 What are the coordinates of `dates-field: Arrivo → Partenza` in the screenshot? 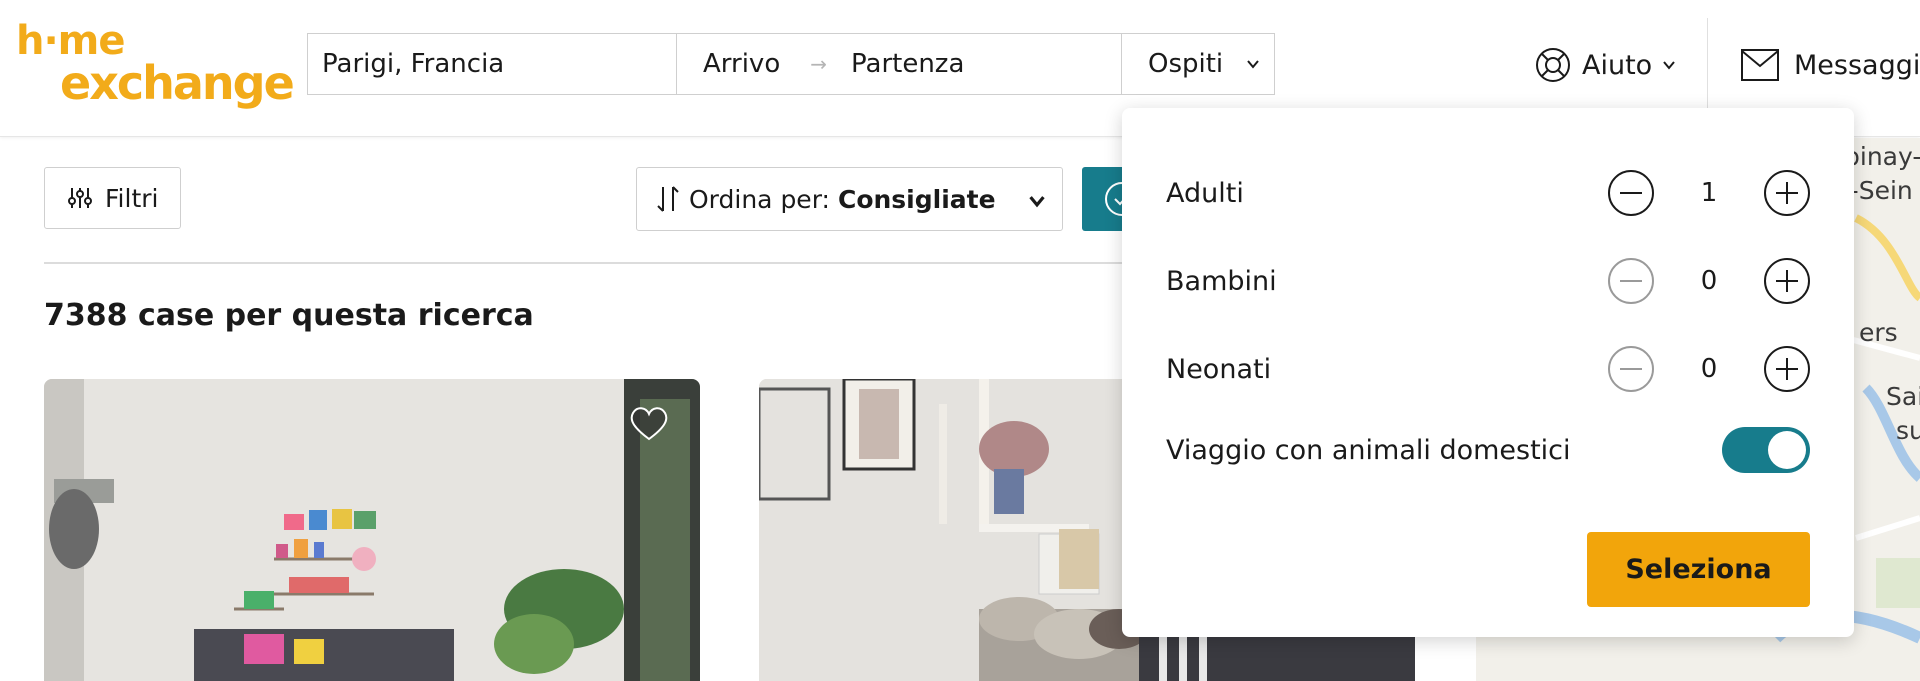 It's located at (899, 64).